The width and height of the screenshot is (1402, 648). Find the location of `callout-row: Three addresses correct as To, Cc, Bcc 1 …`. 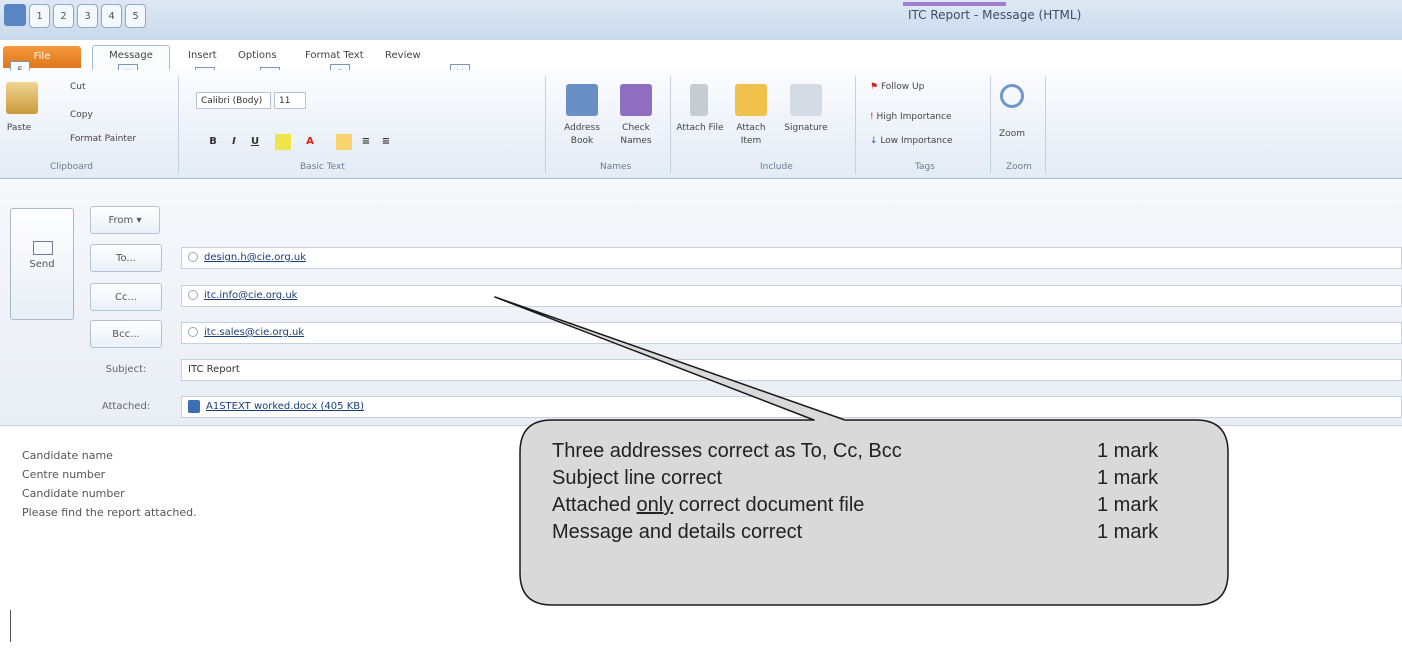

callout-row: Three addresses correct as To, Cc, Bcc 1 … is located at coordinates (877, 453).